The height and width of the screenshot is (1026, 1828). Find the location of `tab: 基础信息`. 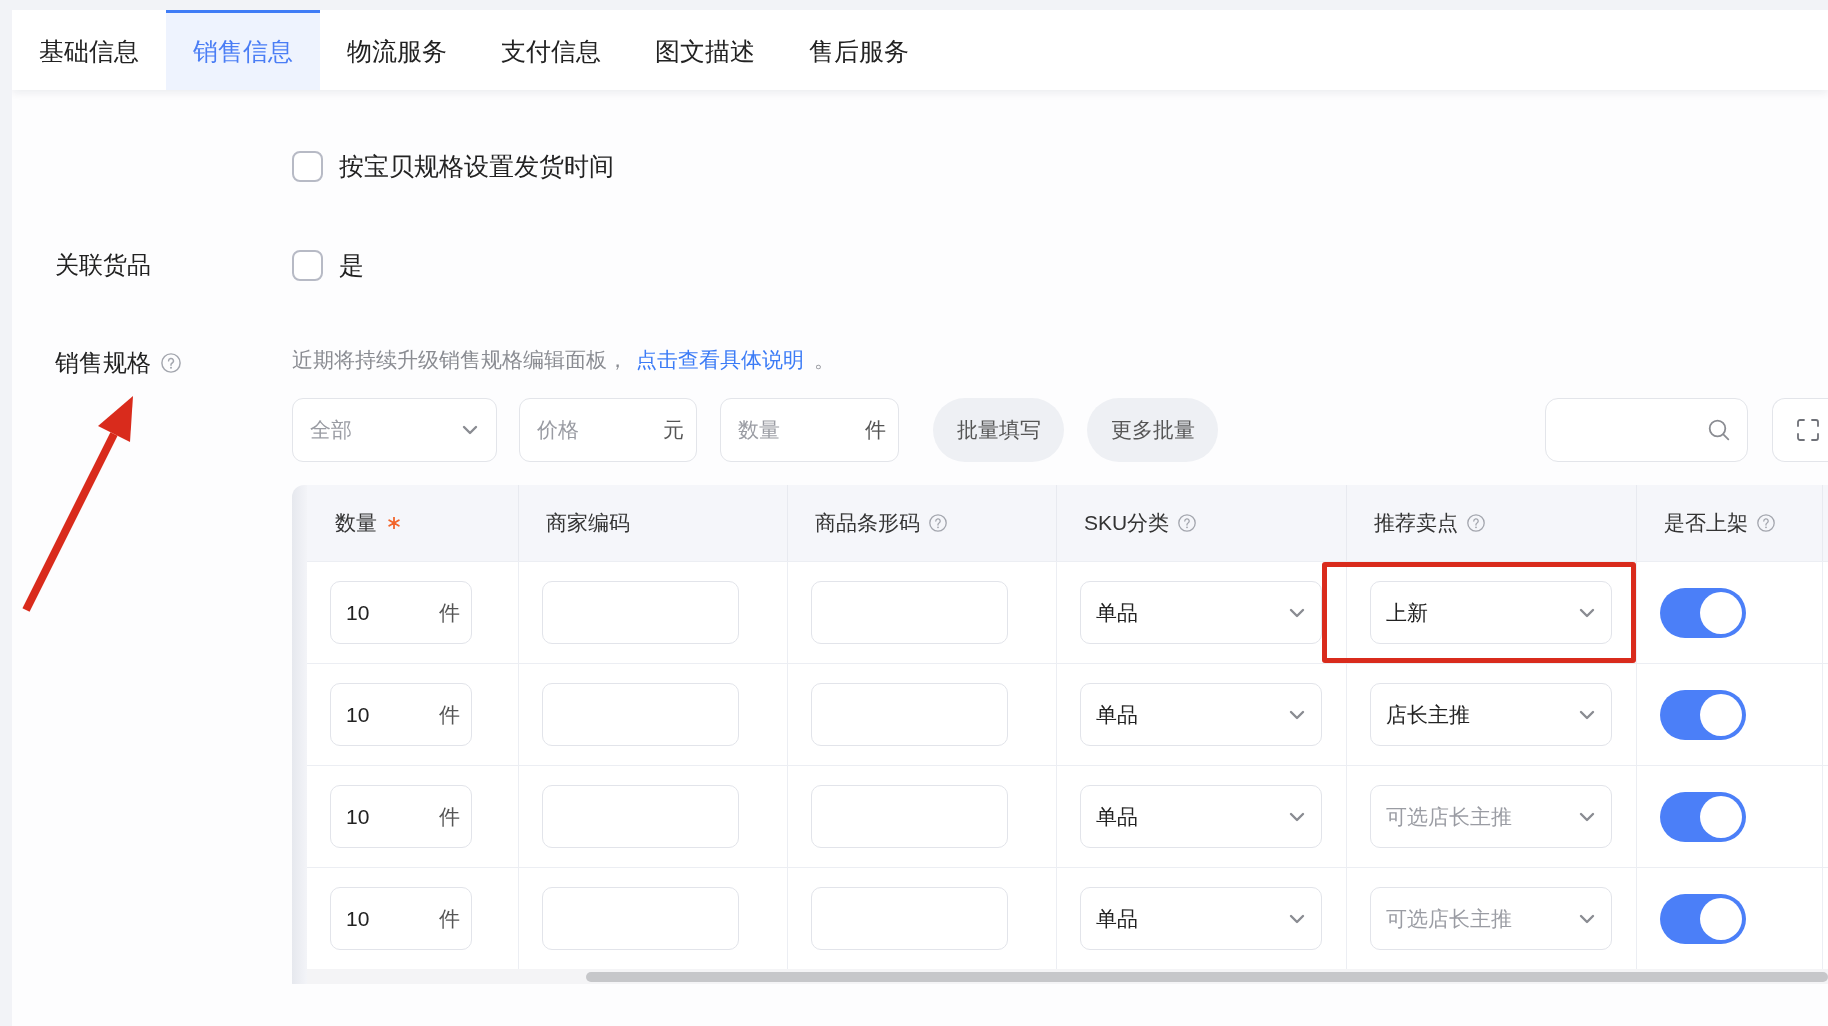

tab: 基础信息 is located at coordinates (89, 50).